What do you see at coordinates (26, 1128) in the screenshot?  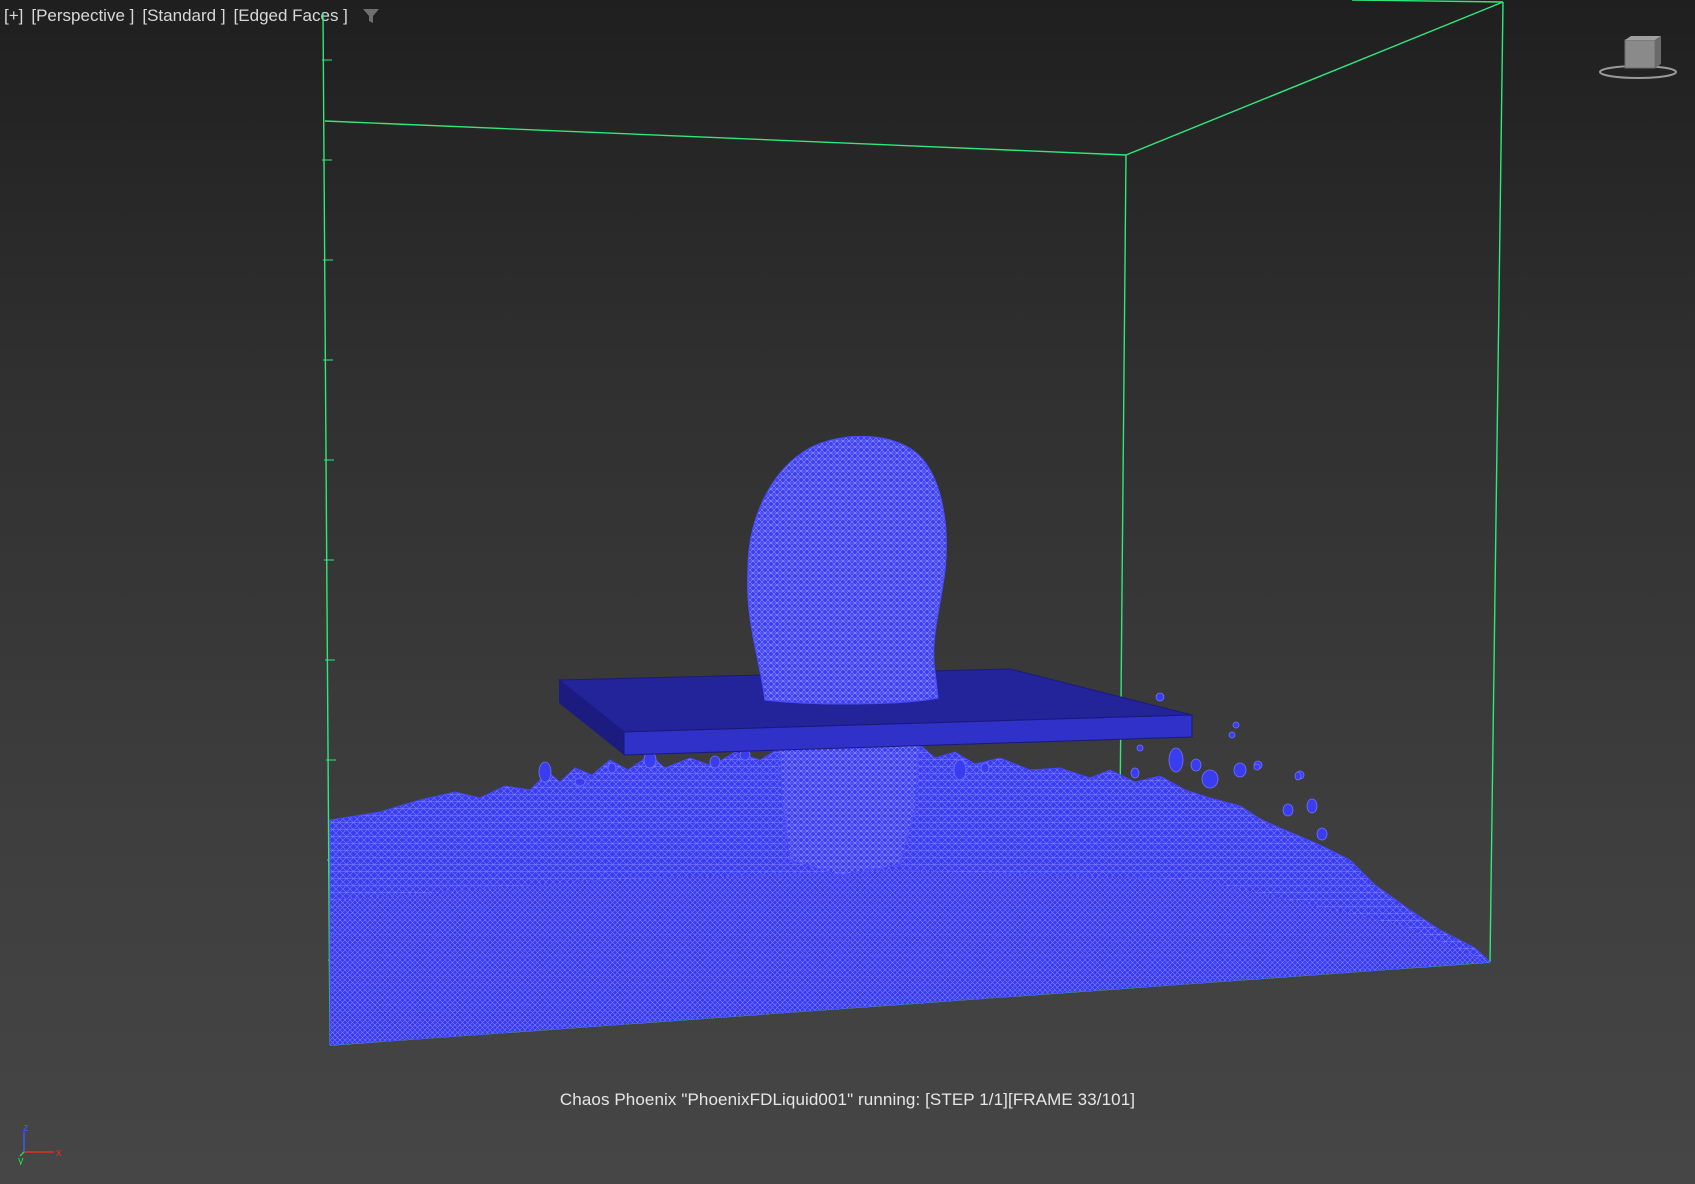 I see `axis-z-label: z` at bounding box center [26, 1128].